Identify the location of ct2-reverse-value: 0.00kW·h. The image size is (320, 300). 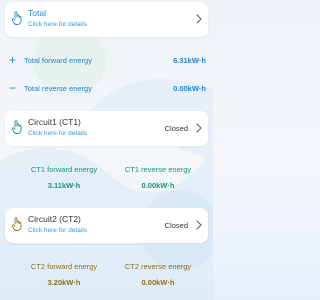
(158, 282).